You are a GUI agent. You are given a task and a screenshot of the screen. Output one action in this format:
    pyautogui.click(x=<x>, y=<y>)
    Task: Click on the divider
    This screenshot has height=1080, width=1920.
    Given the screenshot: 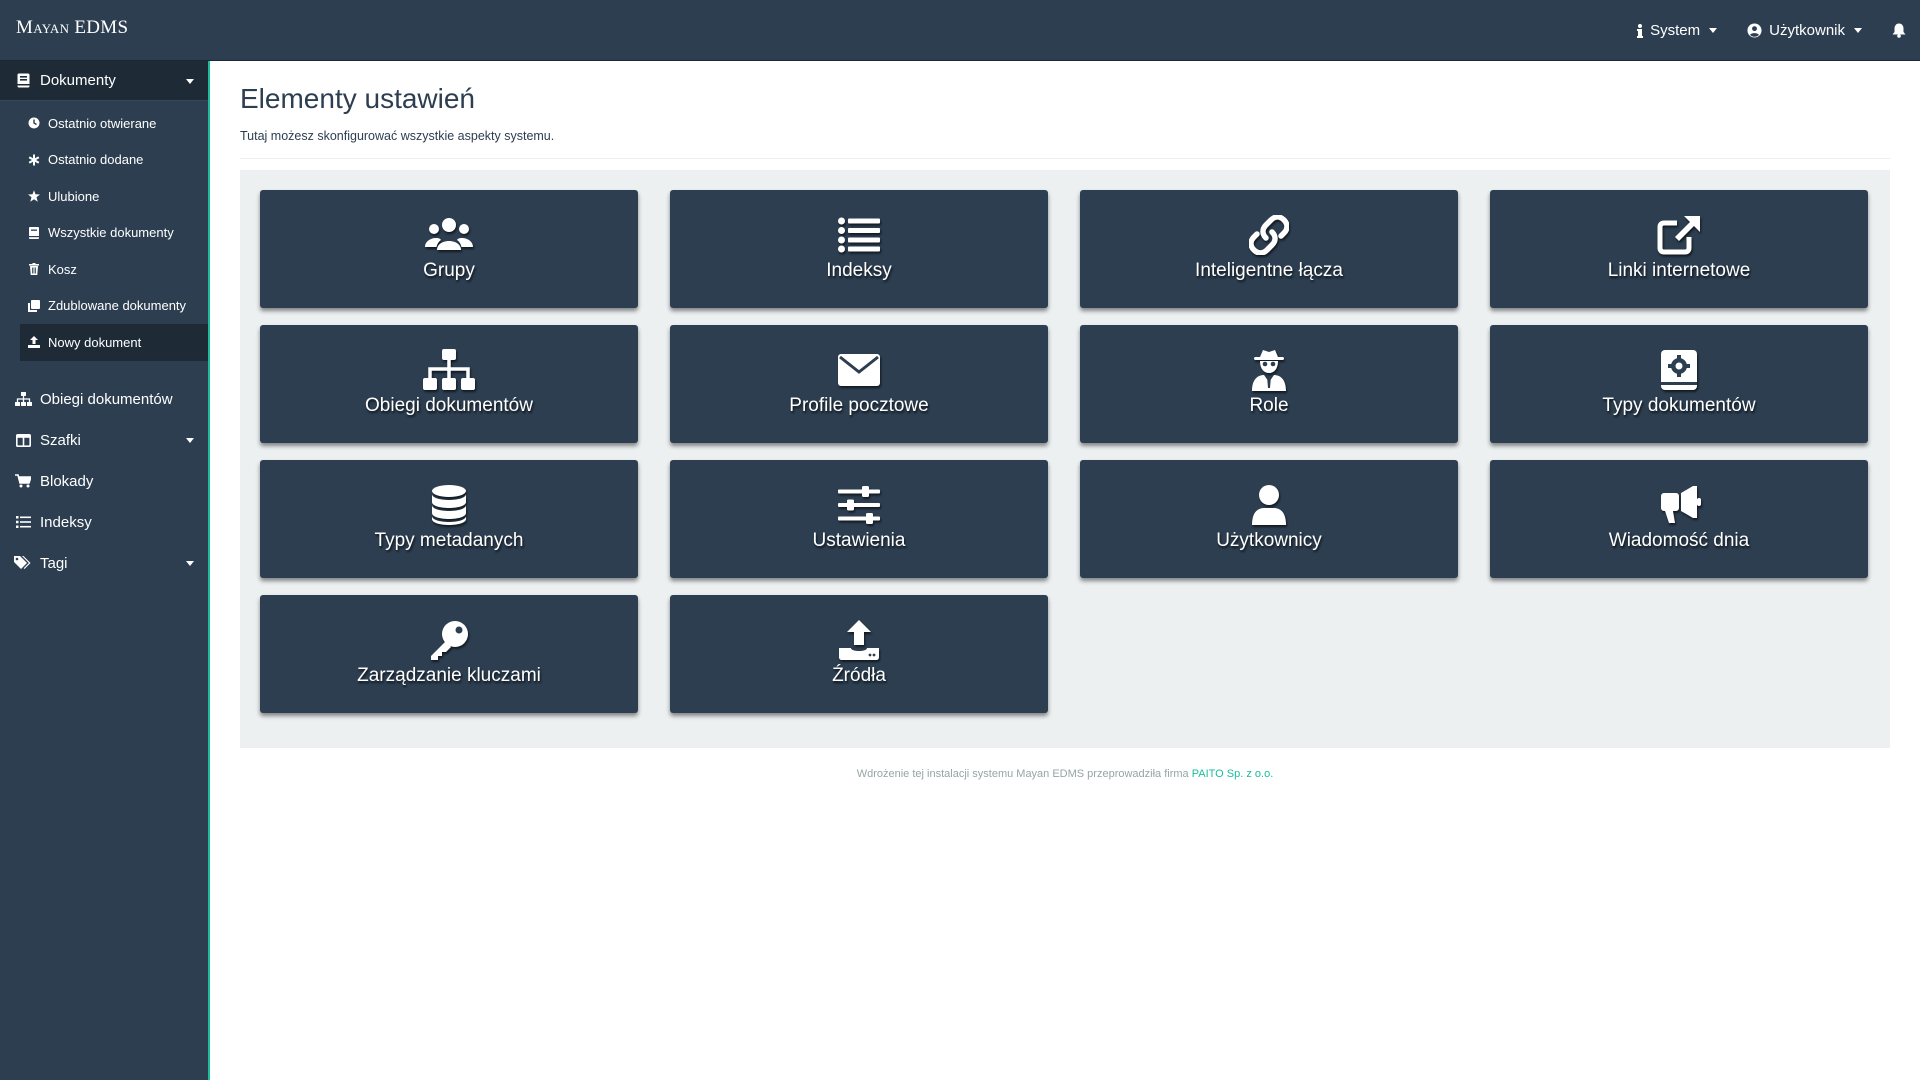 What is the action you would take?
    pyautogui.click(x=1065, y=158)
    